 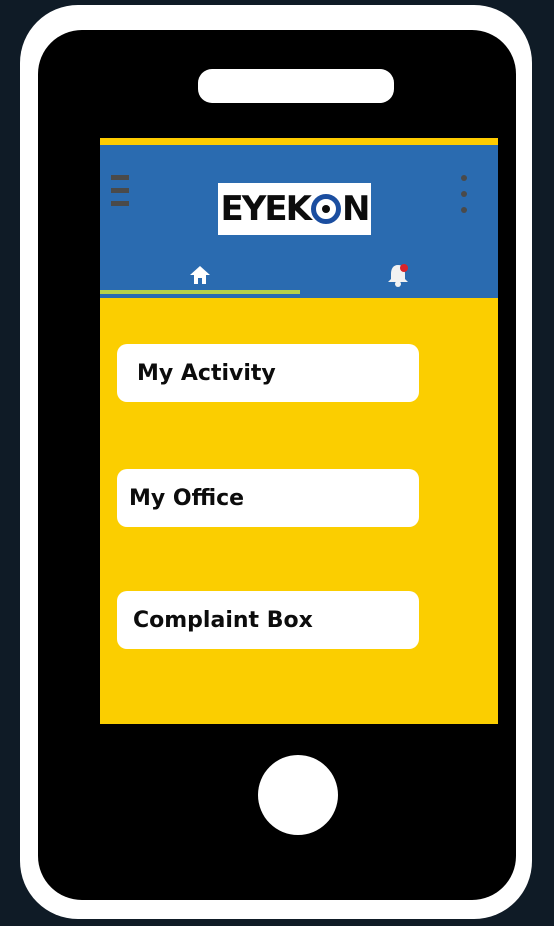 What do you see at coordinates (120, 194) in the screenshot?
I see `hamburger-menu-icon` at bounding box center [120, 194].